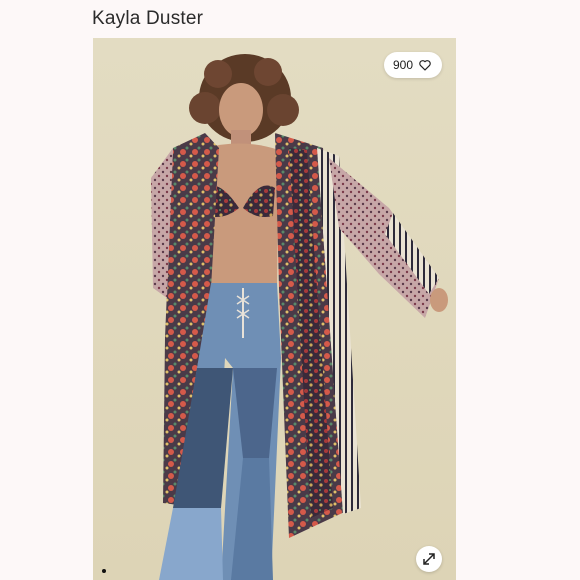 The height and width of the screenshot is (580, 580). I want to click on like-count: 900, so click(402, 65).